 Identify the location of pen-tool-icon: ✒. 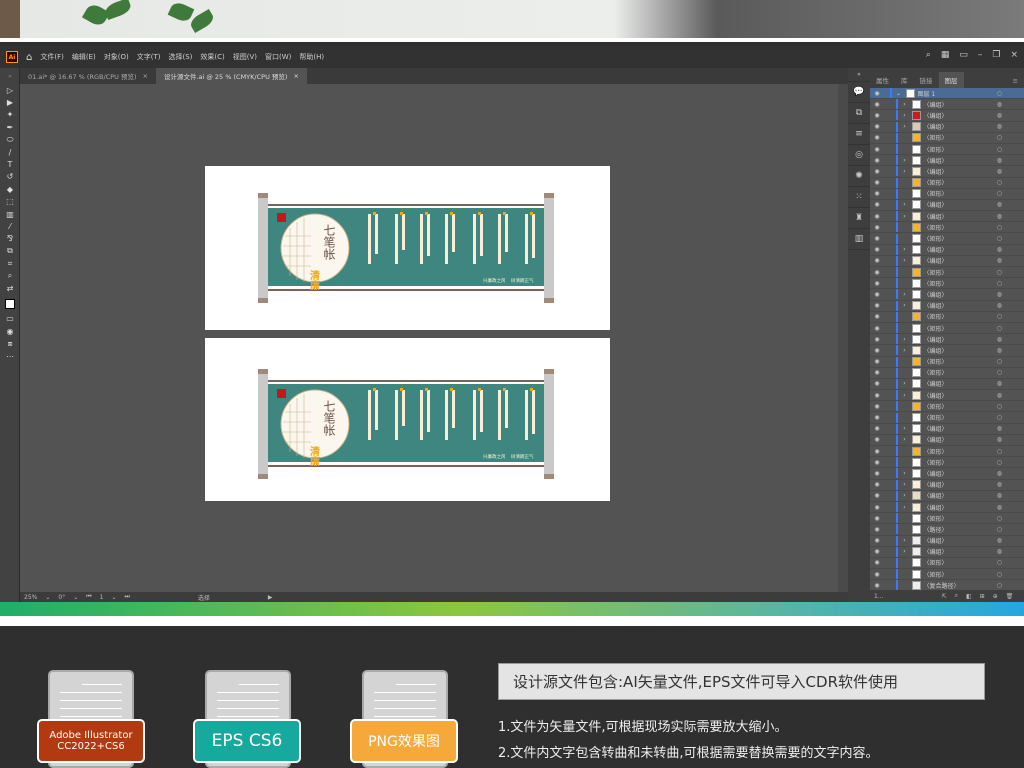
(10, 127).